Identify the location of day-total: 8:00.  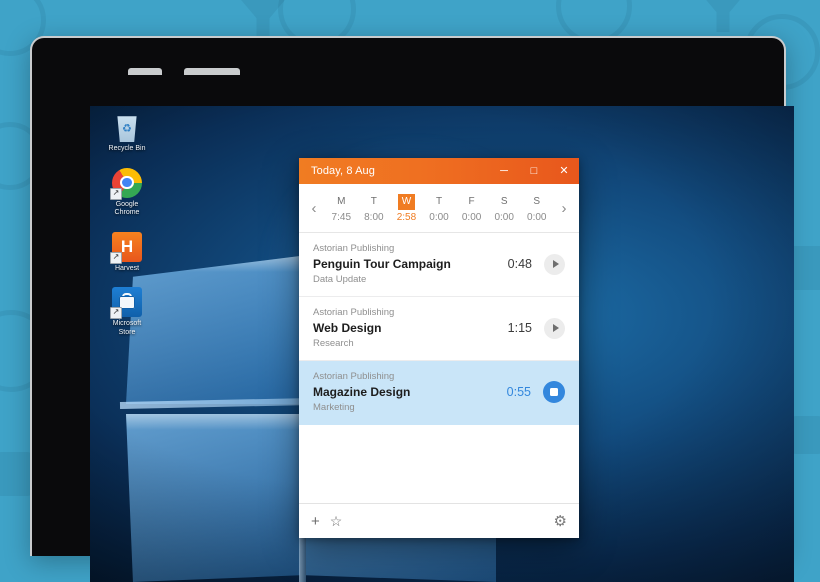
(374, 217).